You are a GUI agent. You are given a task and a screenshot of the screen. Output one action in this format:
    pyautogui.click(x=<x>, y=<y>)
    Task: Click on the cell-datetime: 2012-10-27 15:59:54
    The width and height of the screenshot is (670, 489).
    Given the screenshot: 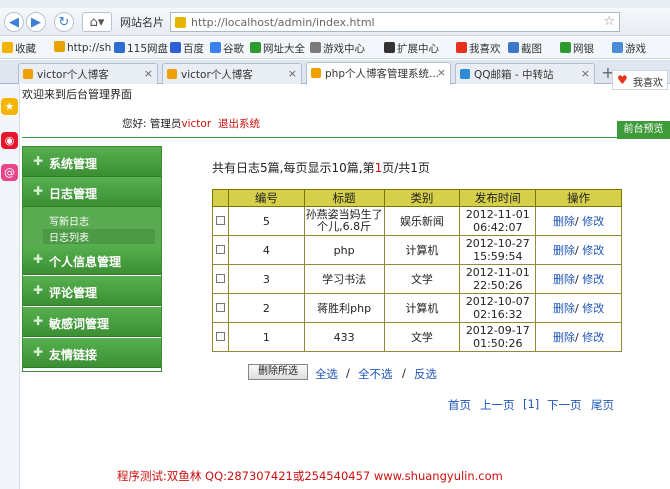 What is the action you would take?
    pyautogui.click(x=498, y=250)
    